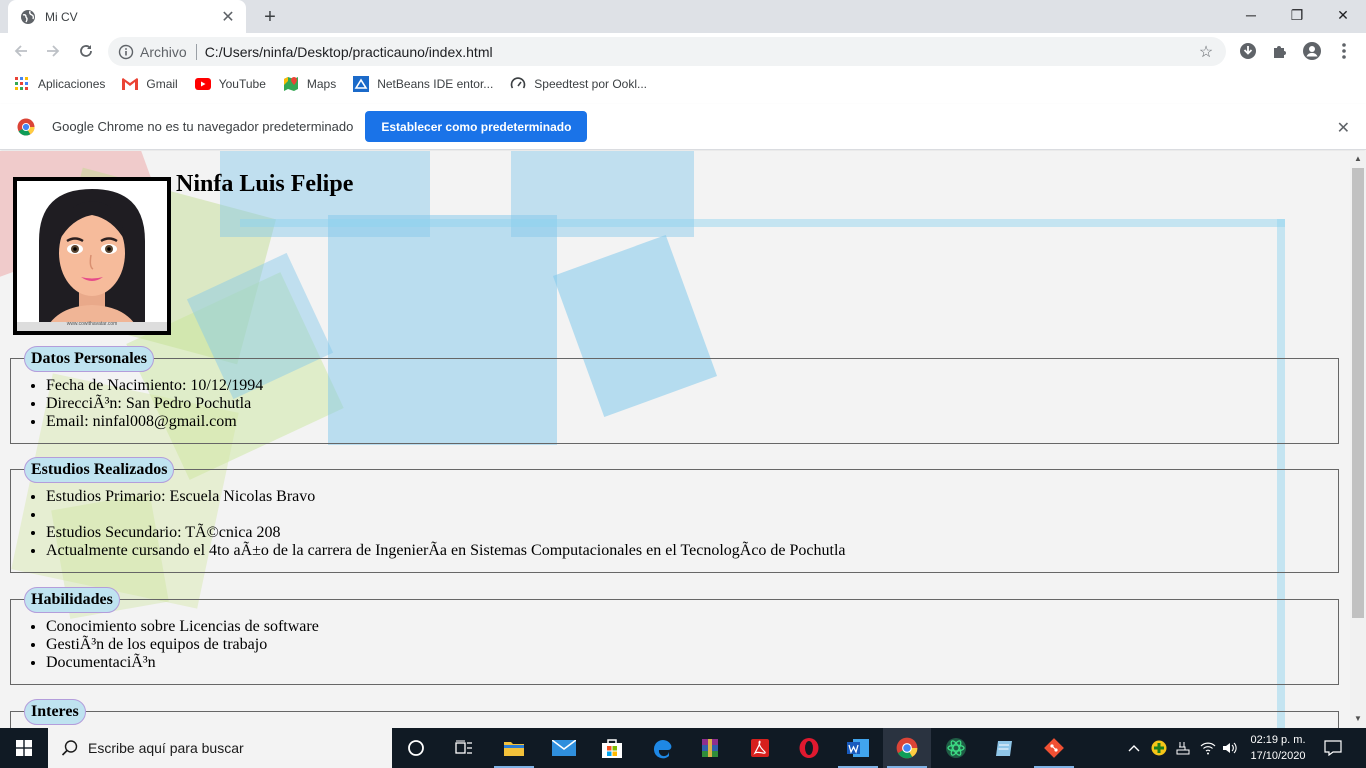  Describe the element at coordinates (61, 16) in the screenshot. I see `tab-title: Mi CV` at that location.